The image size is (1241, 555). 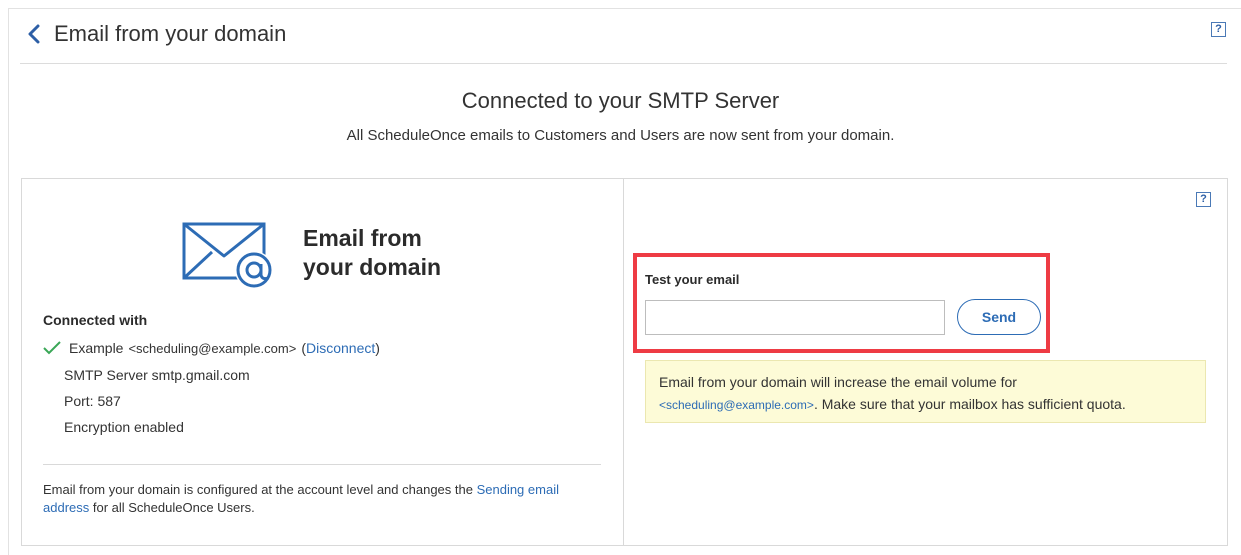 What do you see at coordinates (623, 362) in the screenshot?
I see `card-divider` at bounding box center [623, 362].